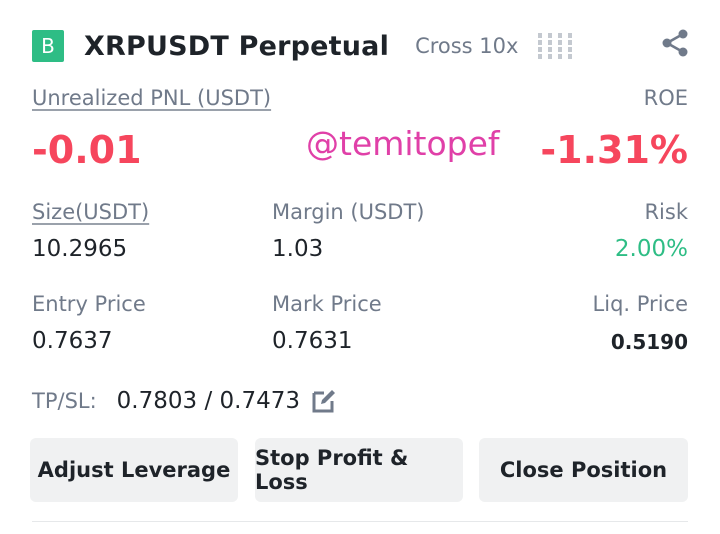 Image resolution: width=720 pixels, height=534 pixels. I want to click on entry-price-value: 0.7637, so click(72, 341).